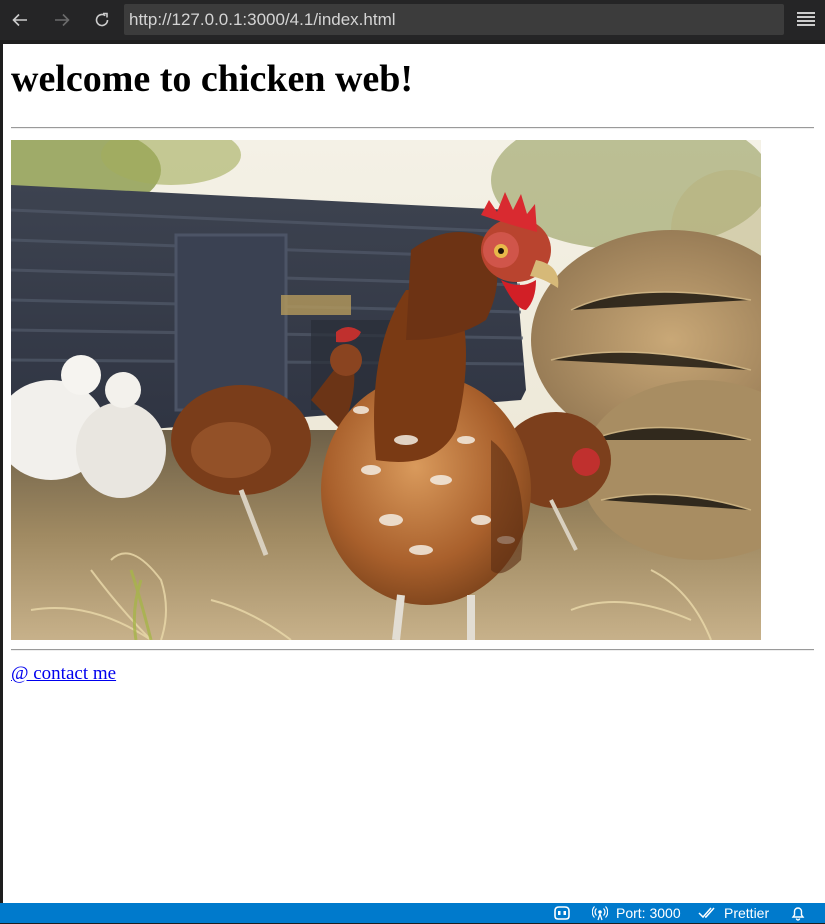  What do you see at coordinates (806, 19) in the screenshot?
I see `hamburger-menu-icon` at bounding box center [806, 19].